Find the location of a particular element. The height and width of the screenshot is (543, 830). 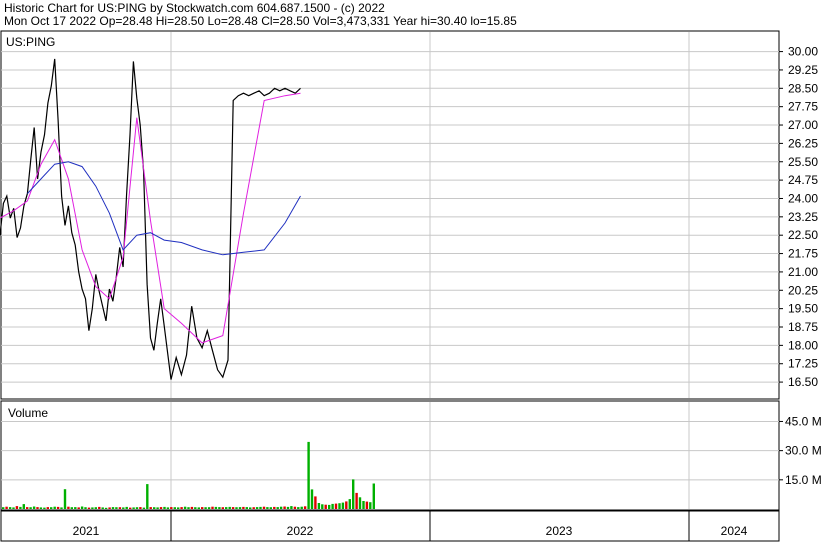

volume-panel-label: Volume is located at coordinates (28, 413).